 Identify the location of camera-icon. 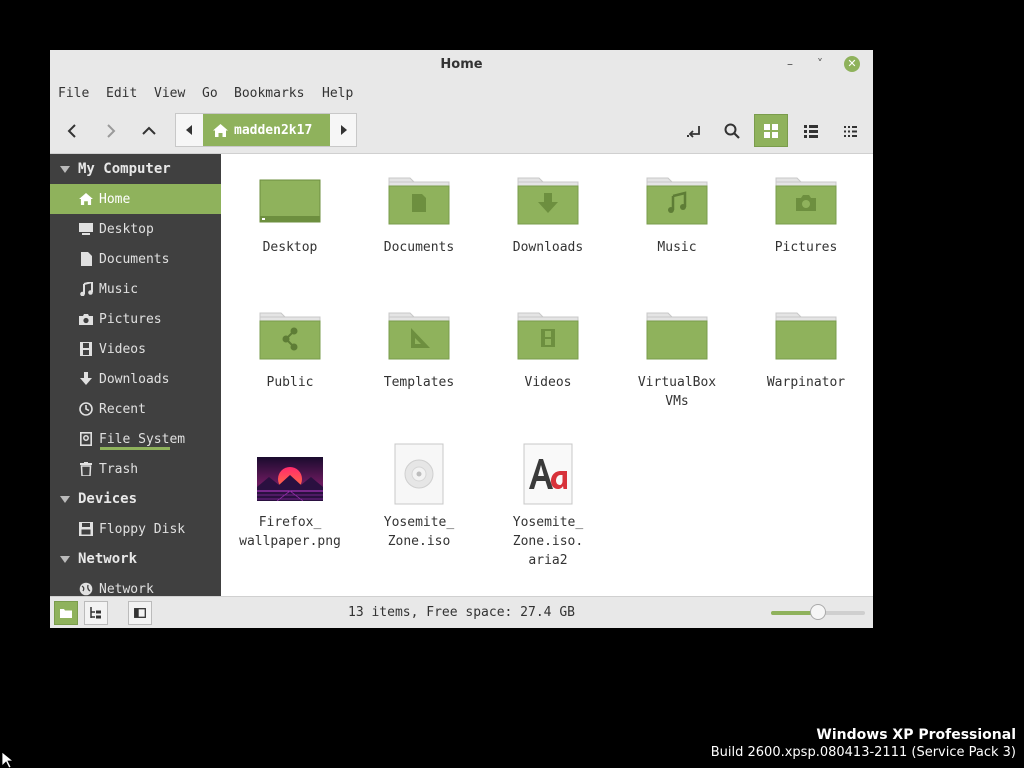
(86, 319).